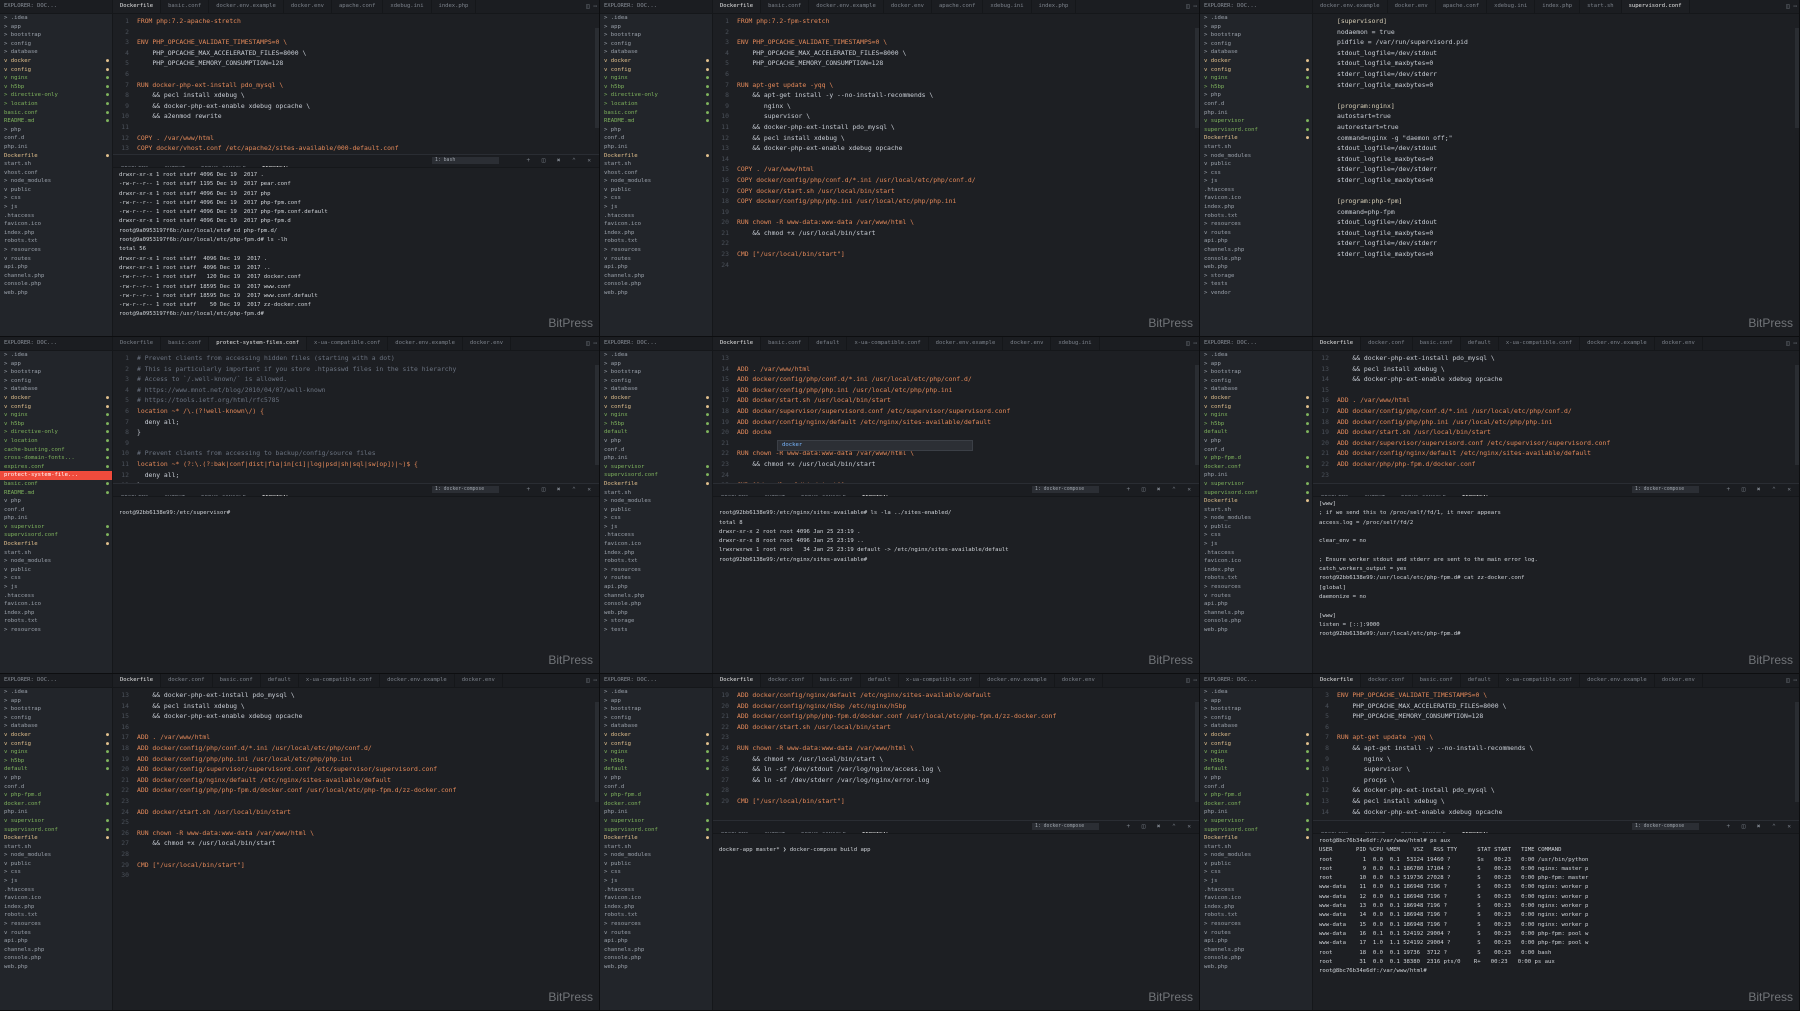 The height and width of the screenshot is (1011, 1800). Describe the element at coordinates (56, 709) in the screenshot. I see `folder-item: > bootstrap` at that location.